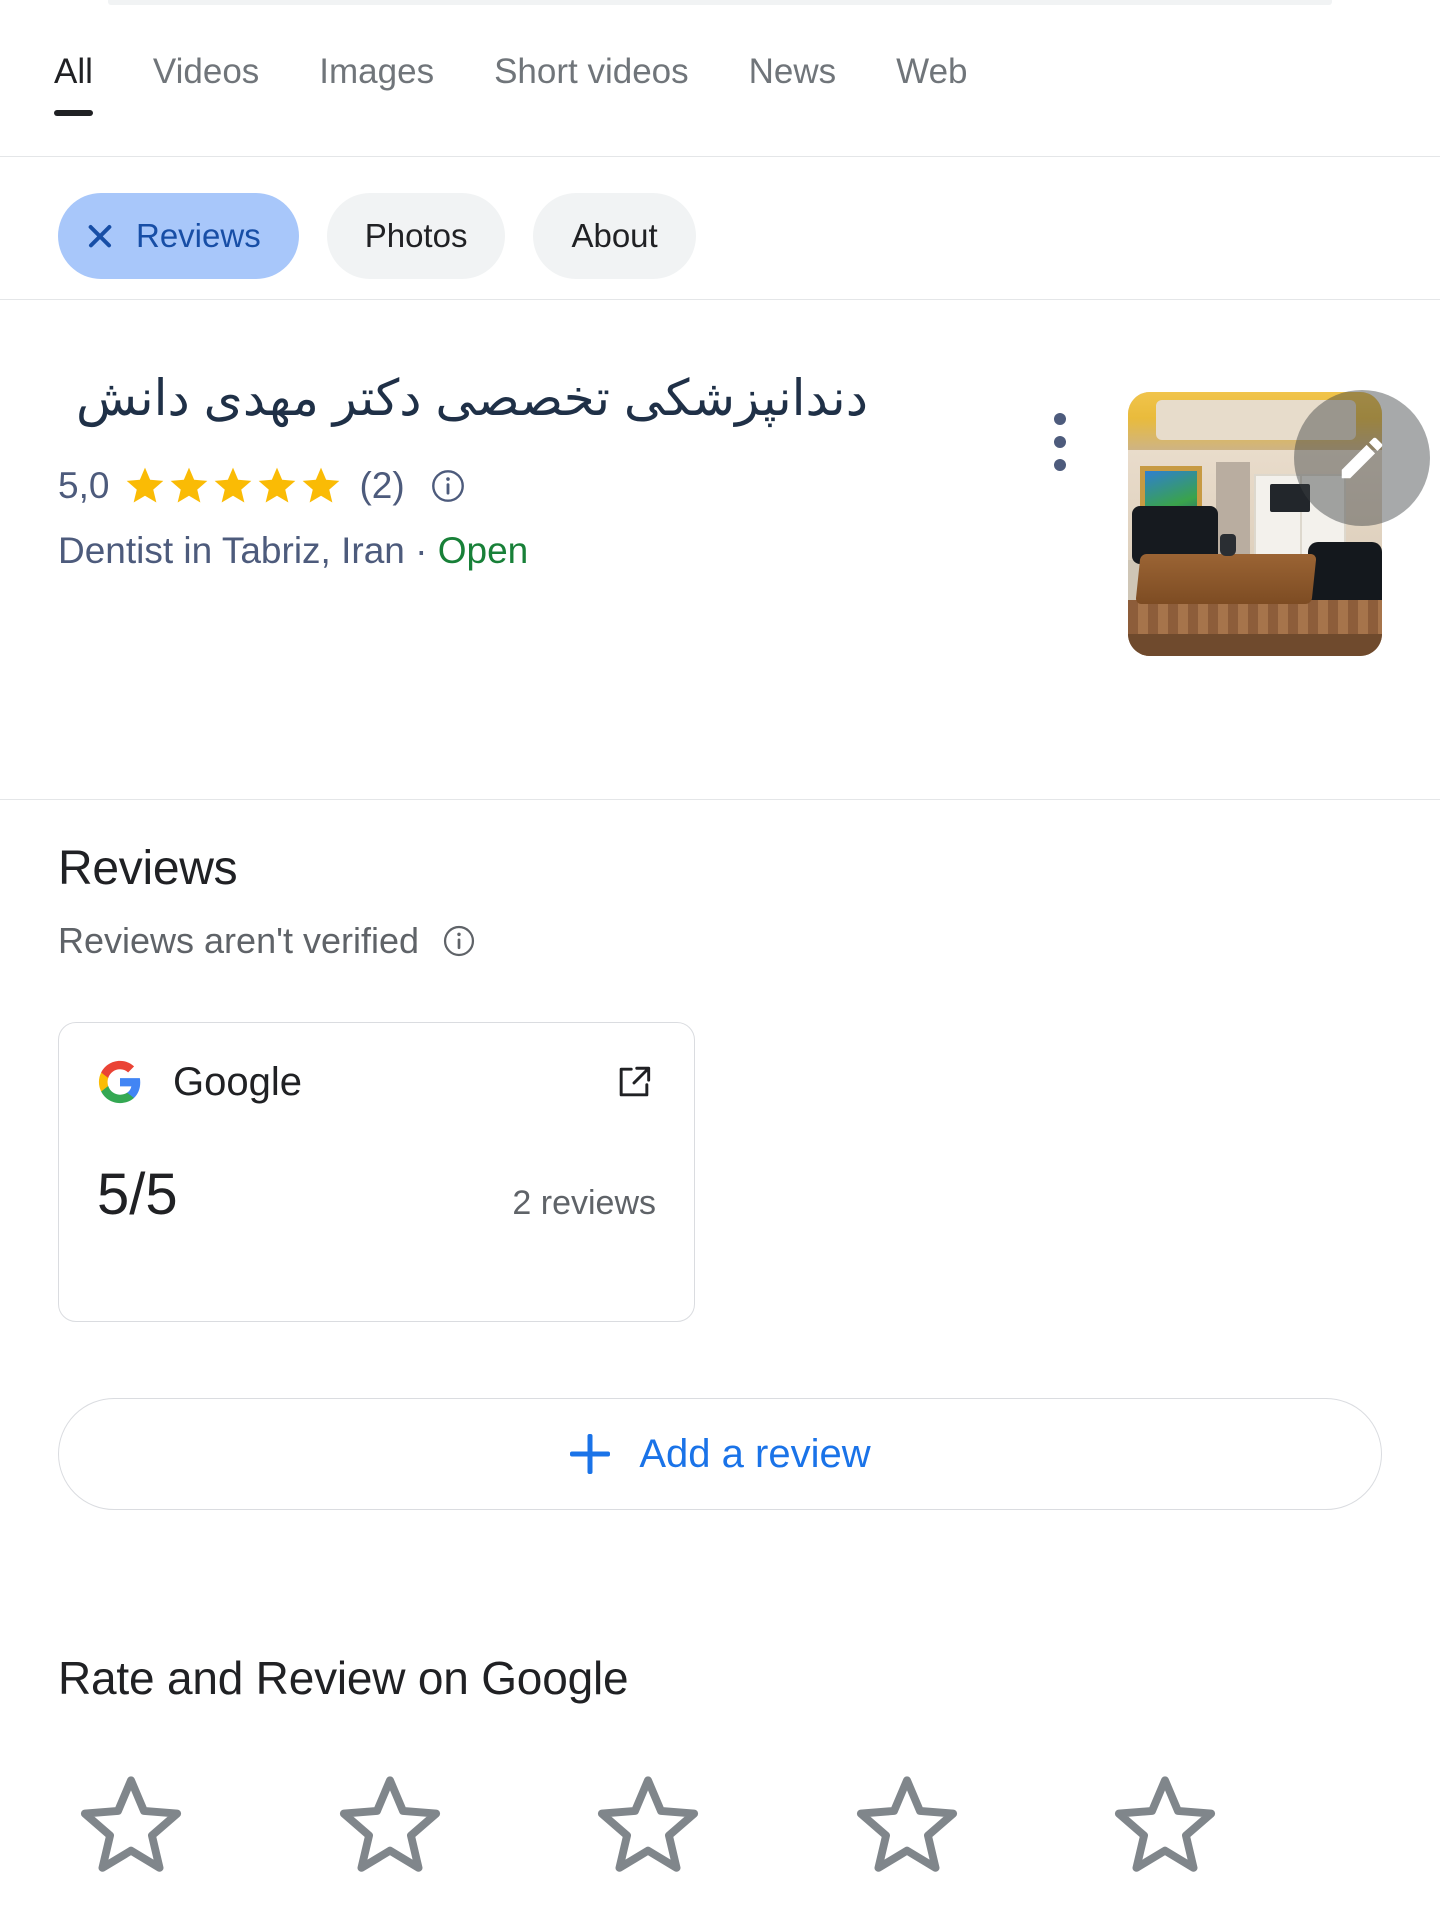 This screenshot has width=1440, height=1919. I want to click on chip-photos: Photos, so click(416, 235).